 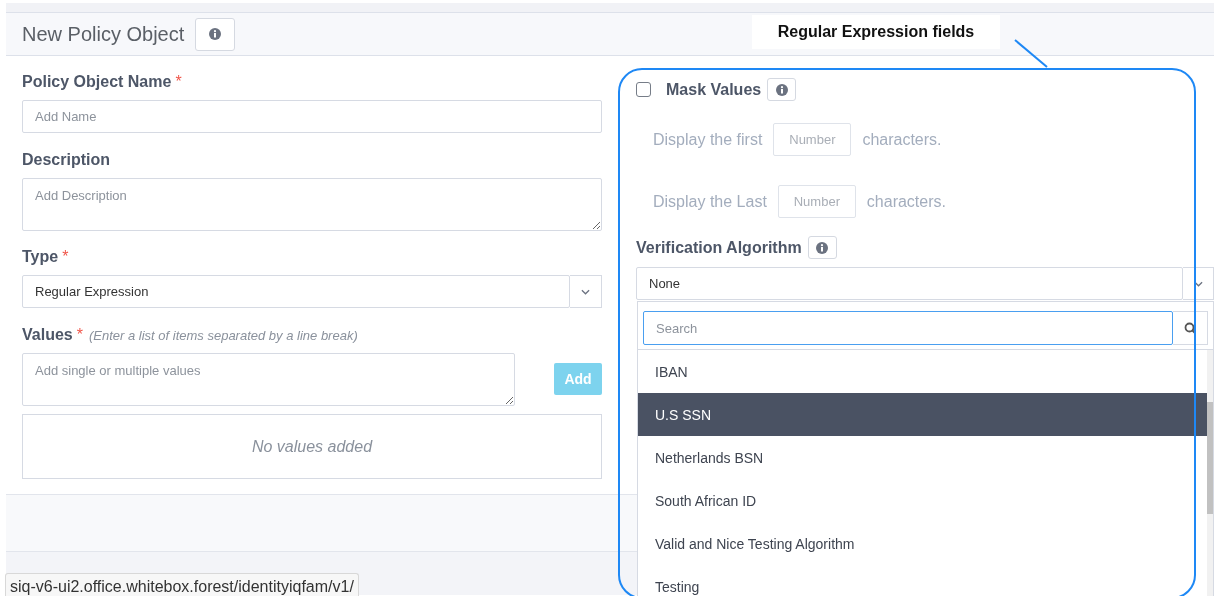 I want to click on search-icon, so click(x=1190, y=328).